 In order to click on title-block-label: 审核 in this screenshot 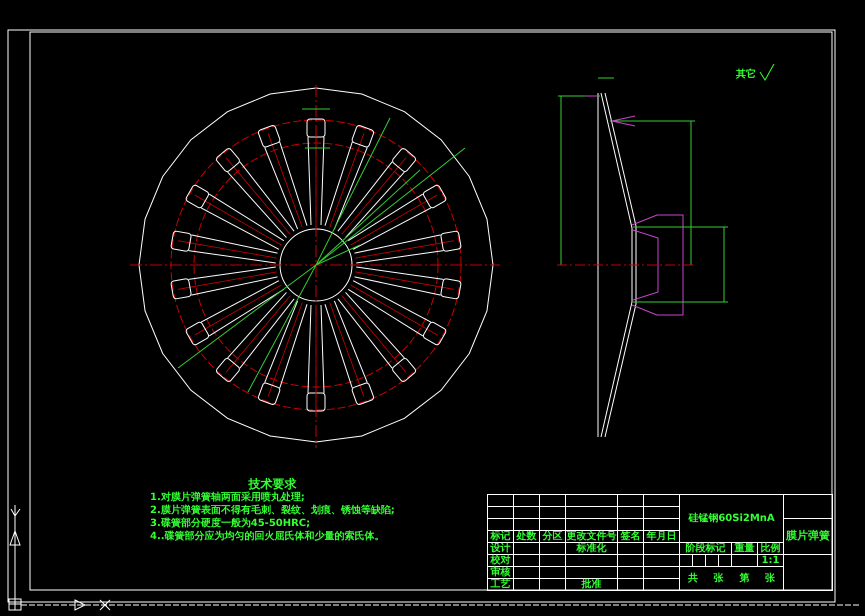, I will do `click(501, 573)`.